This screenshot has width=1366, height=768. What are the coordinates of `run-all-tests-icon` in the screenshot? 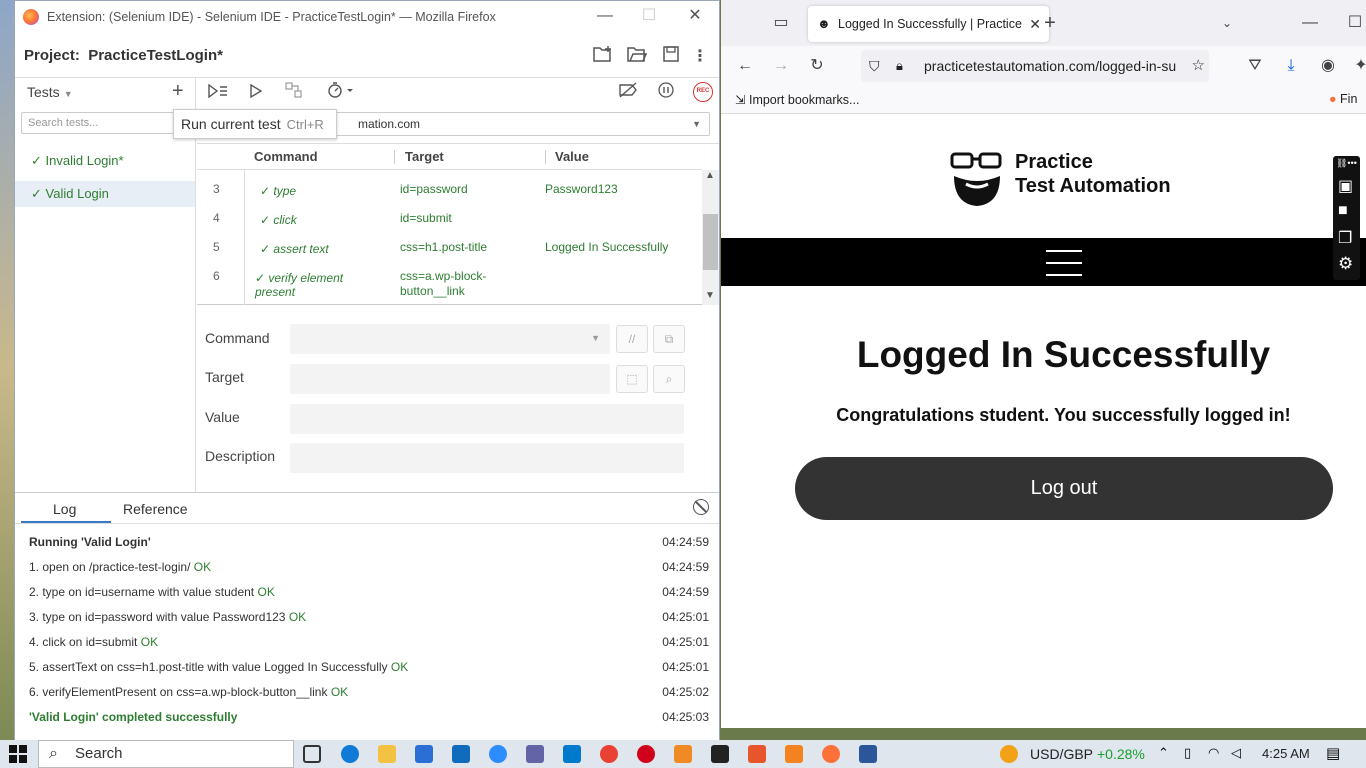 It's located at (218, 93).